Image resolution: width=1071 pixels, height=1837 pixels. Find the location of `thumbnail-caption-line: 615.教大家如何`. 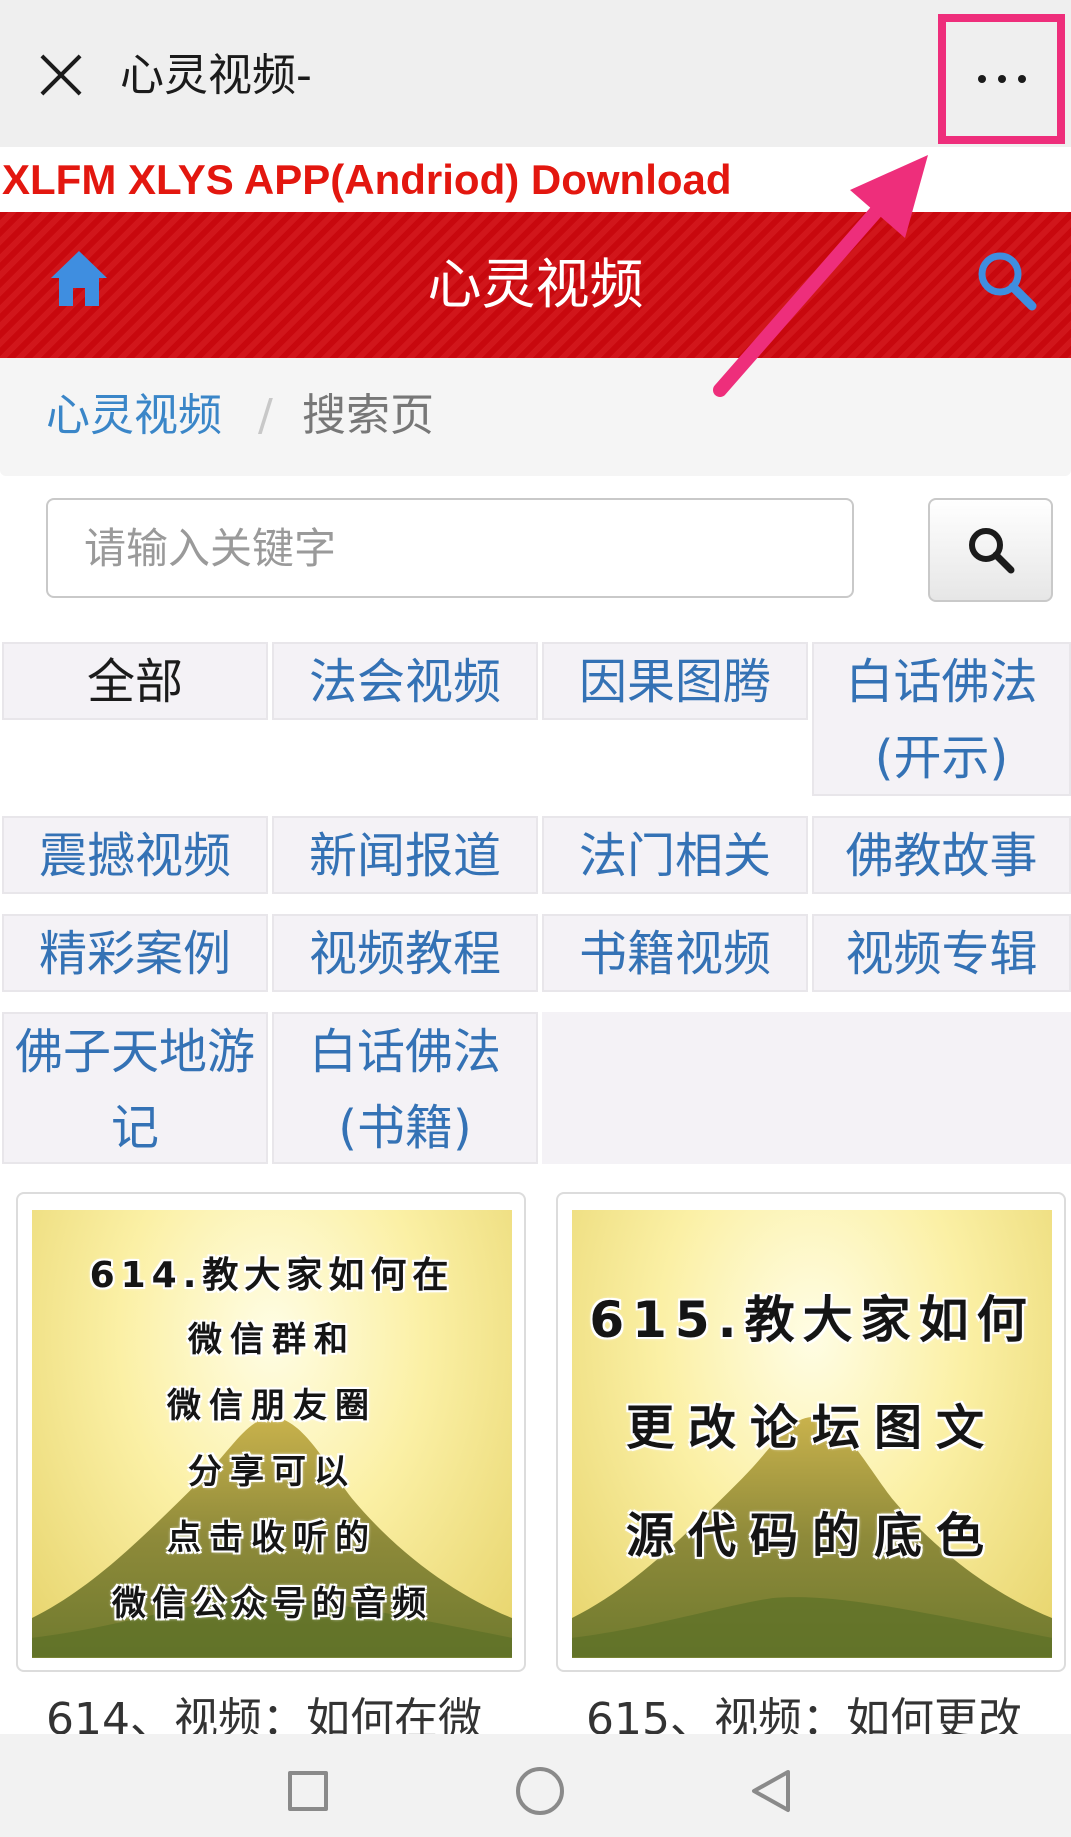

thumbnail-caption-line: 615.教大家如何 is located at coordinates (812, 1320).